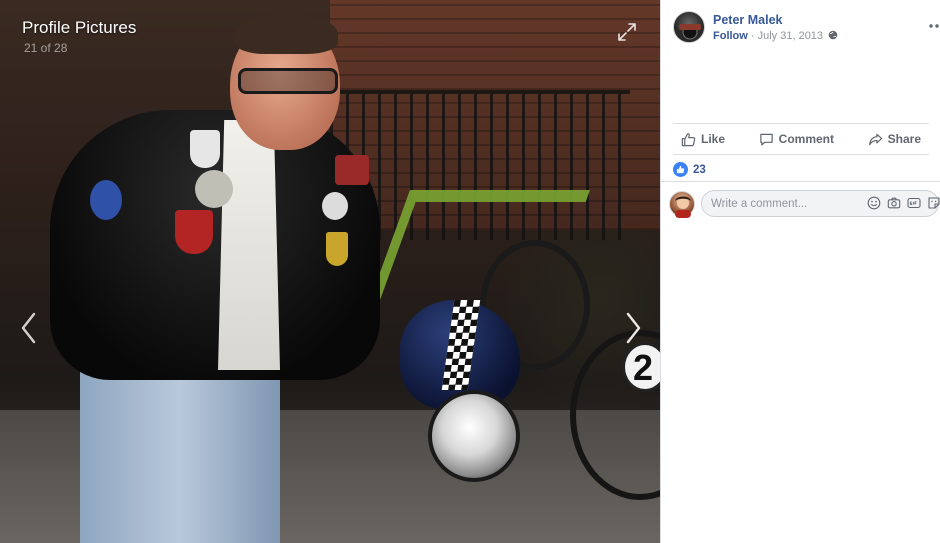  What do you see at coordinates (904, 139) in the screenshot?
I see `share-label: Share` at bounding box center [904, 139].